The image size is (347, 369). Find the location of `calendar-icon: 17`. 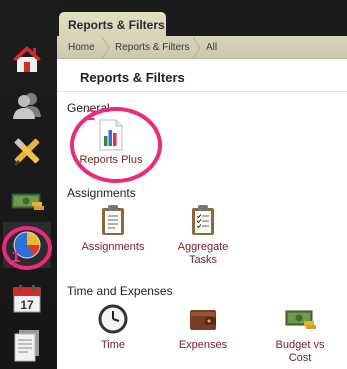

calendar-icon: 17 is located at coordinates (27, 299).